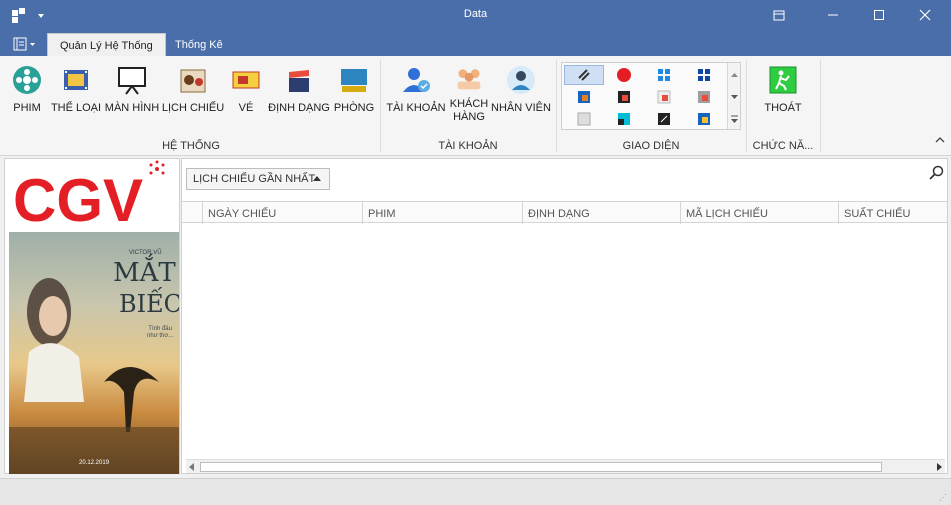 The width and height of the screenshot is (951, 505). I want to click on nhan-vien-label: NHÂN VIÊN, so click(521, 108).